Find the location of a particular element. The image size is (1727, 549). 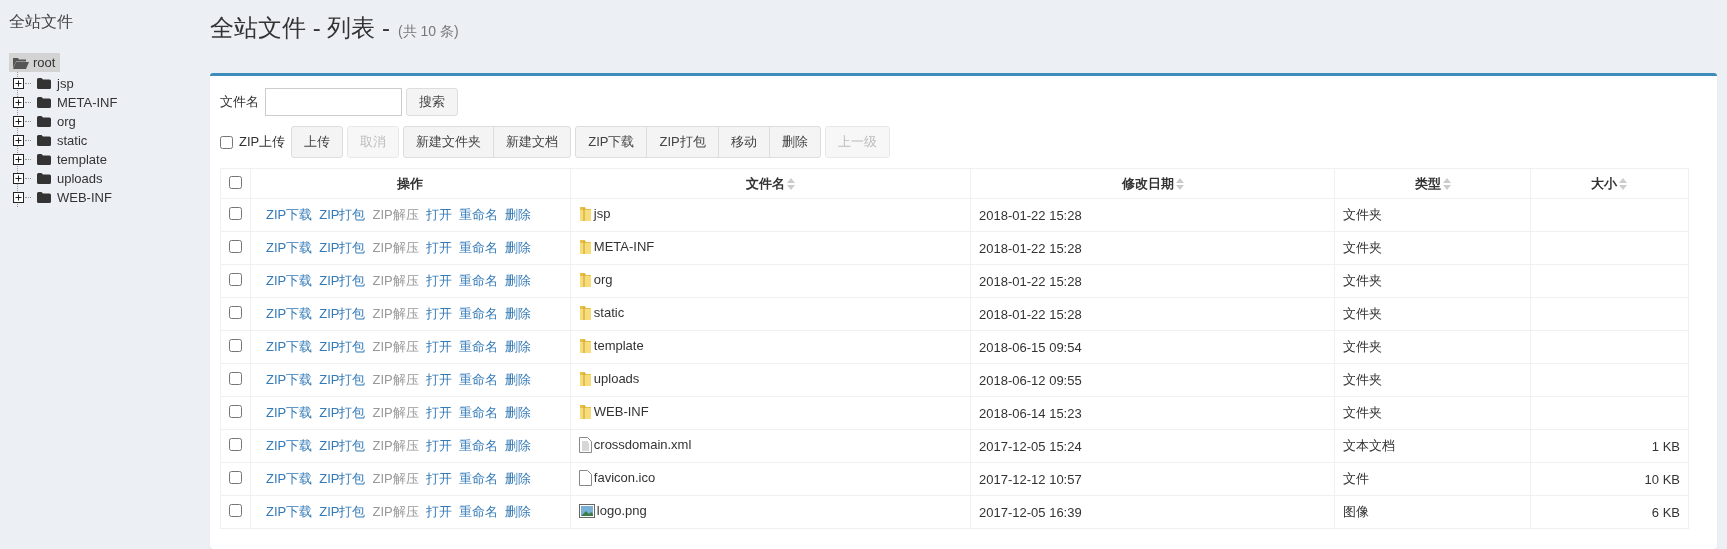

toolbar-button: ZIP打包 is located at coordinates (682, 142).